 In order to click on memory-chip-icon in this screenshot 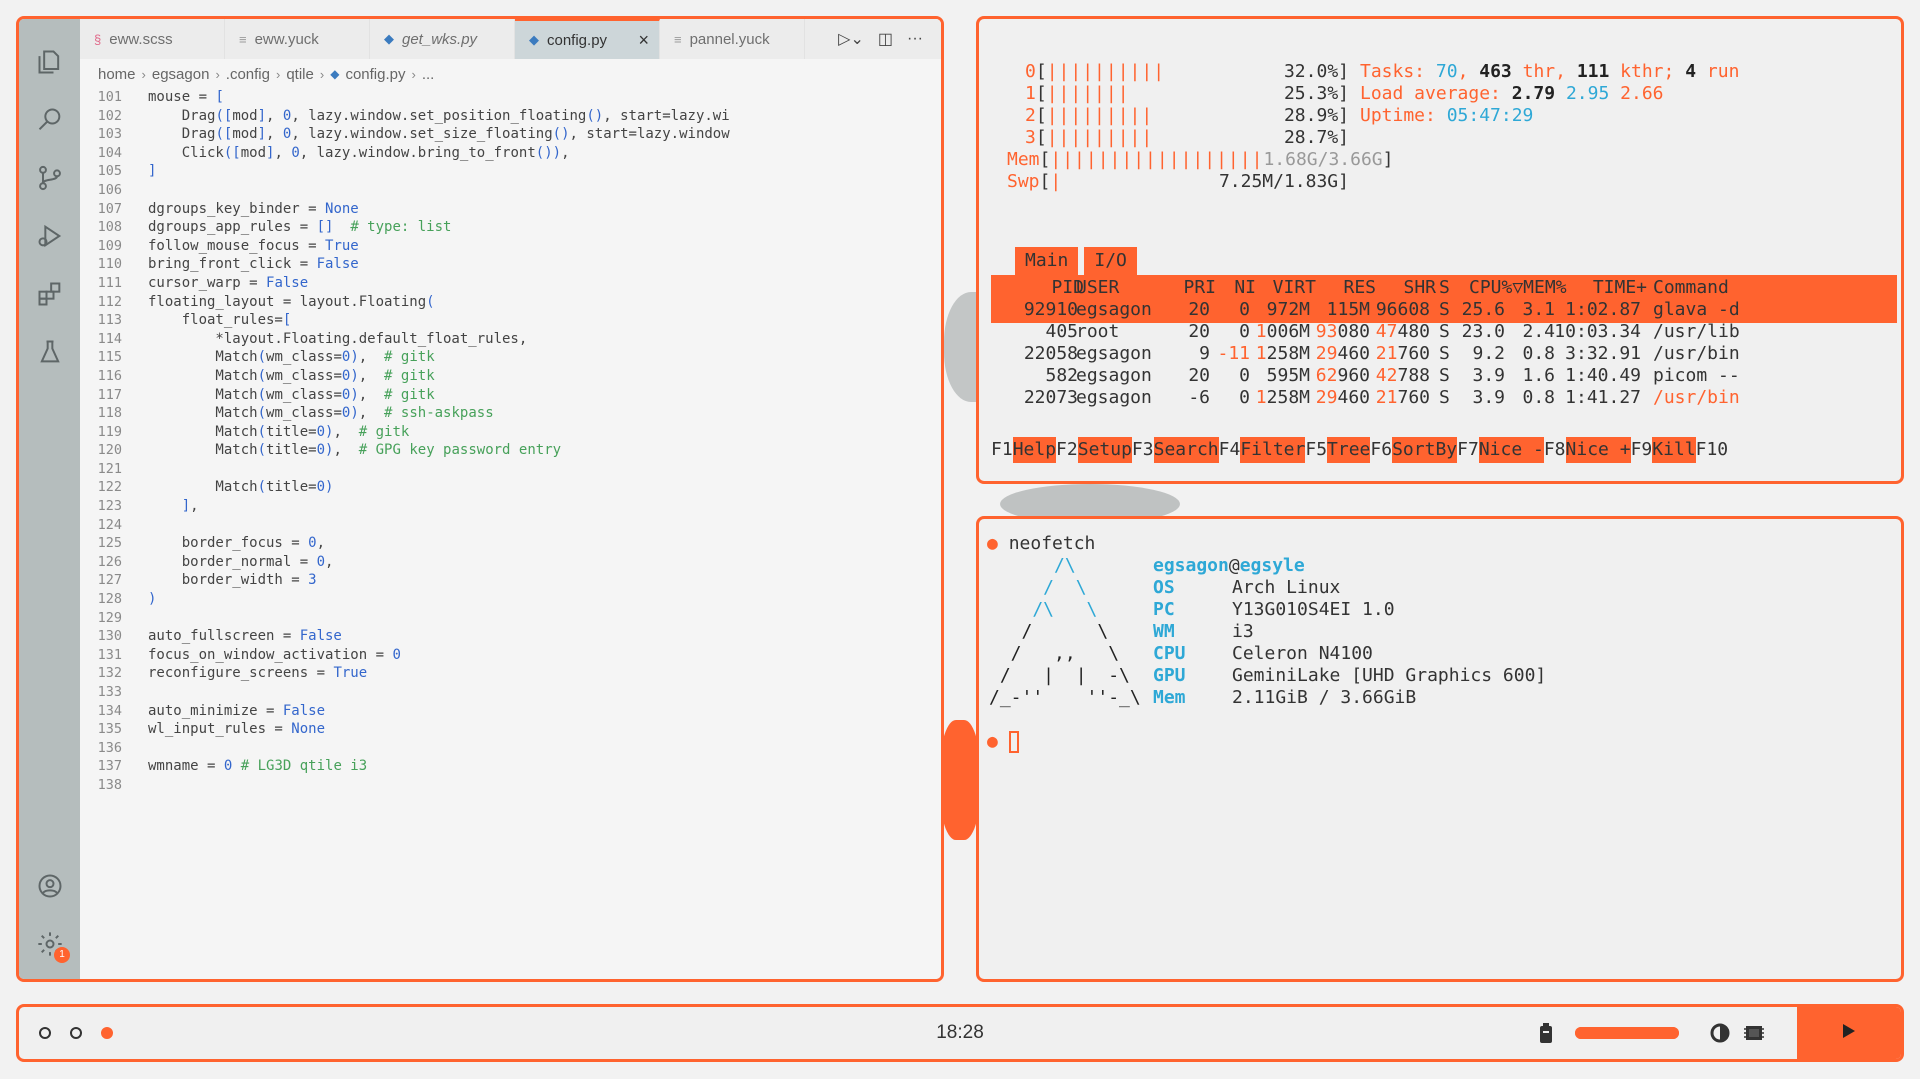, I will do `click(1754, 1035)`.